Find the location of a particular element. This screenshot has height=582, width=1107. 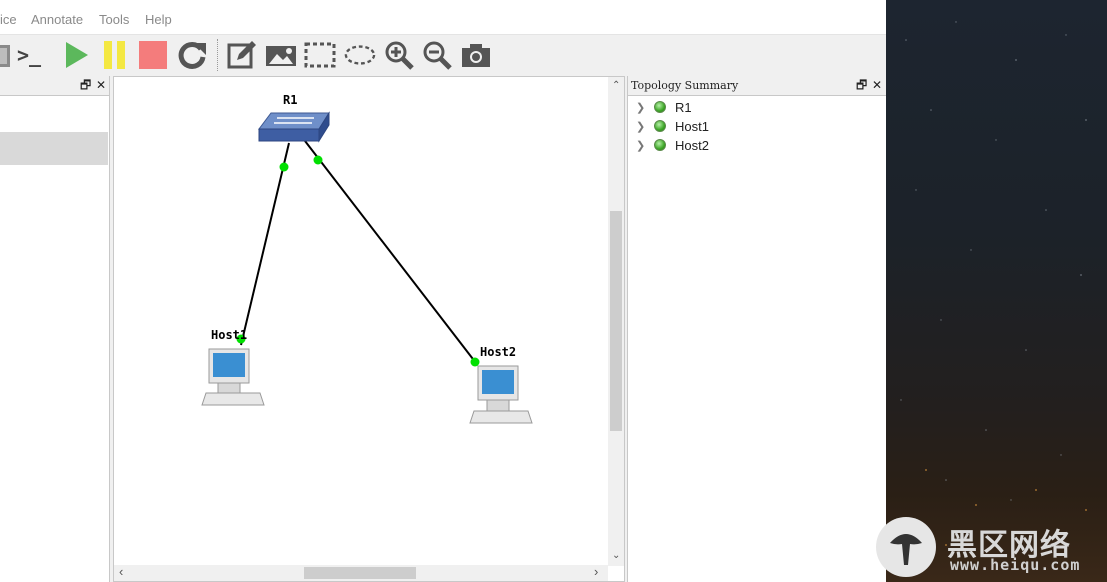

link-r1-host1 is located at coordinates (265, 244).